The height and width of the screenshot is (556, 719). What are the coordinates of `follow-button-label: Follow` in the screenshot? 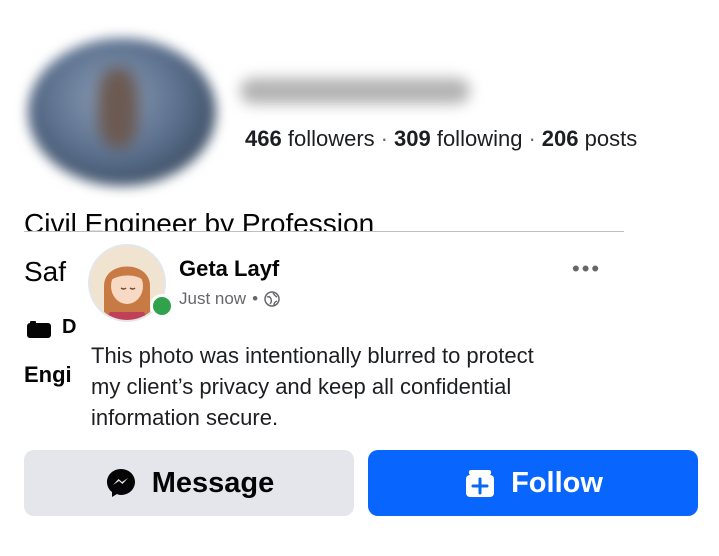 It's located at (557, 482).